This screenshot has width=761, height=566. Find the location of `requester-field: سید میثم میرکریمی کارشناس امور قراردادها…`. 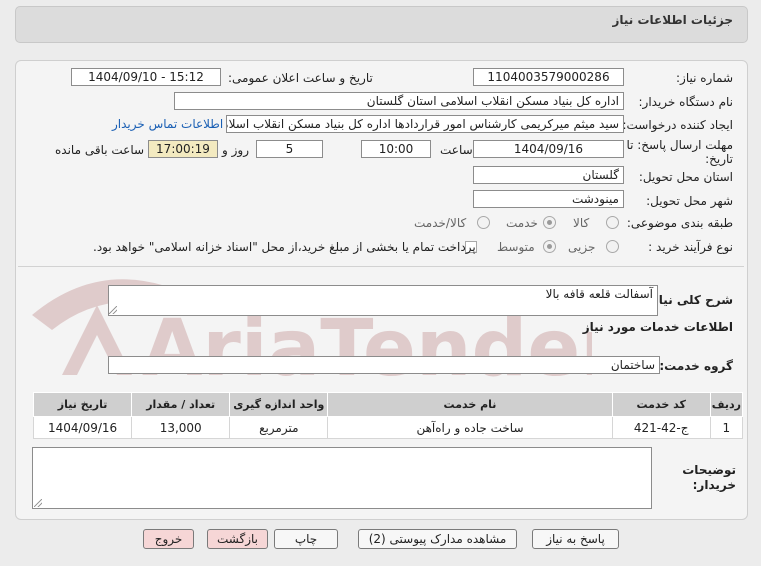

requester-field: سید میثم میرکریمی کارشناس امور قراردادها… is located at coordinates (425, 124).